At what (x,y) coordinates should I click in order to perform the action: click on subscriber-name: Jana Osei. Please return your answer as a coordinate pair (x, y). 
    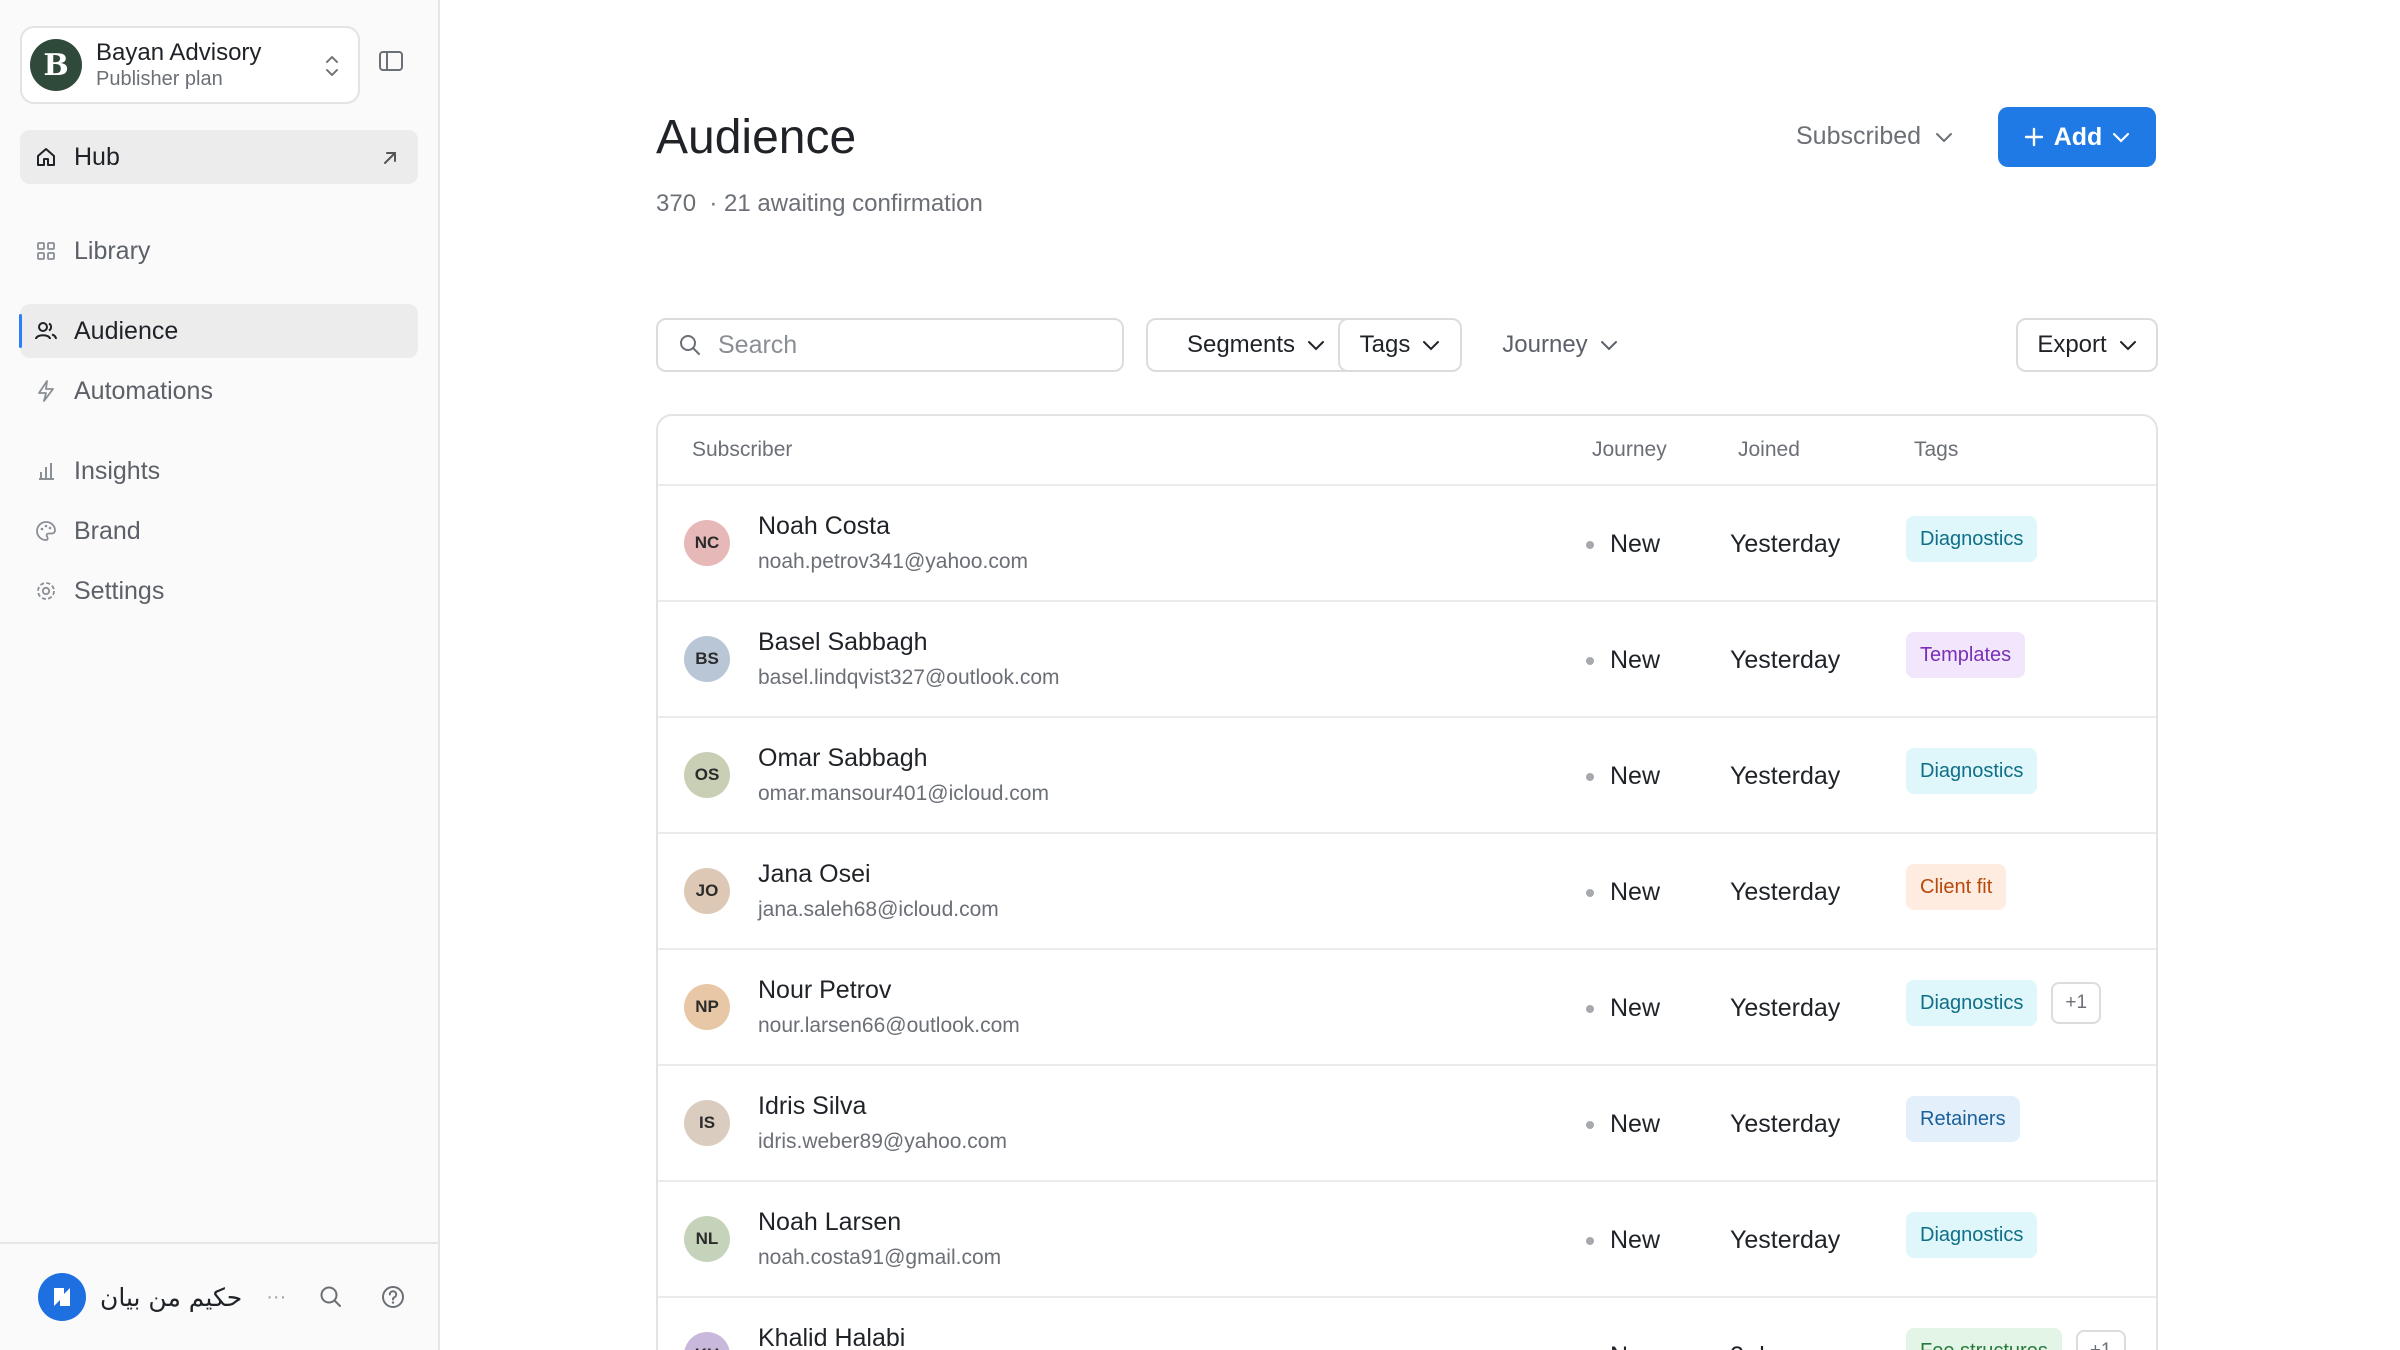
    Looking at the image, I should click on (814, 874).